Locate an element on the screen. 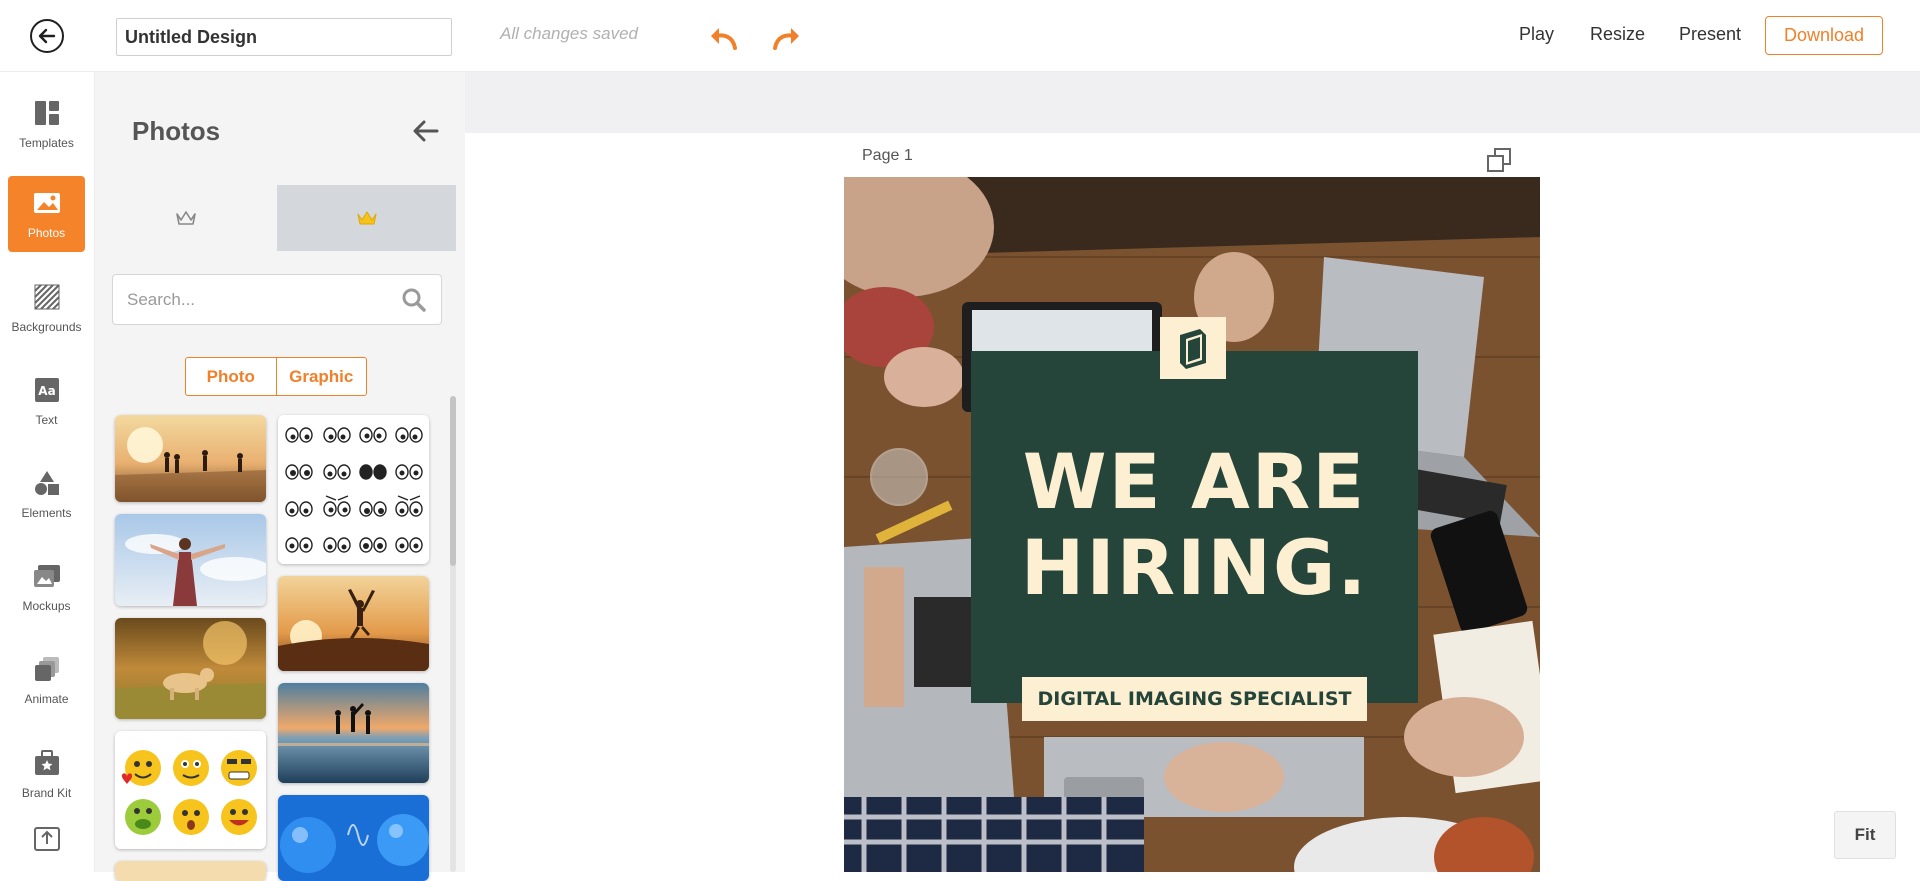 This screenshot has width=1920, height=881. rail-label: Text is located at coordinates (46, 420).